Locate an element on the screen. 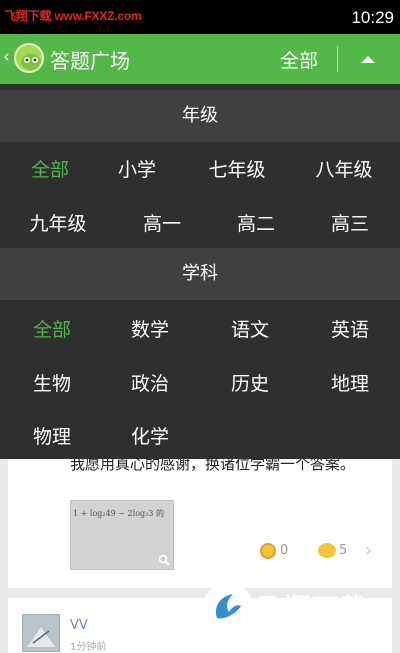 This screenshot has height=653, width=400. grade-option-all: 全部 is located at coordinates (50, 168).